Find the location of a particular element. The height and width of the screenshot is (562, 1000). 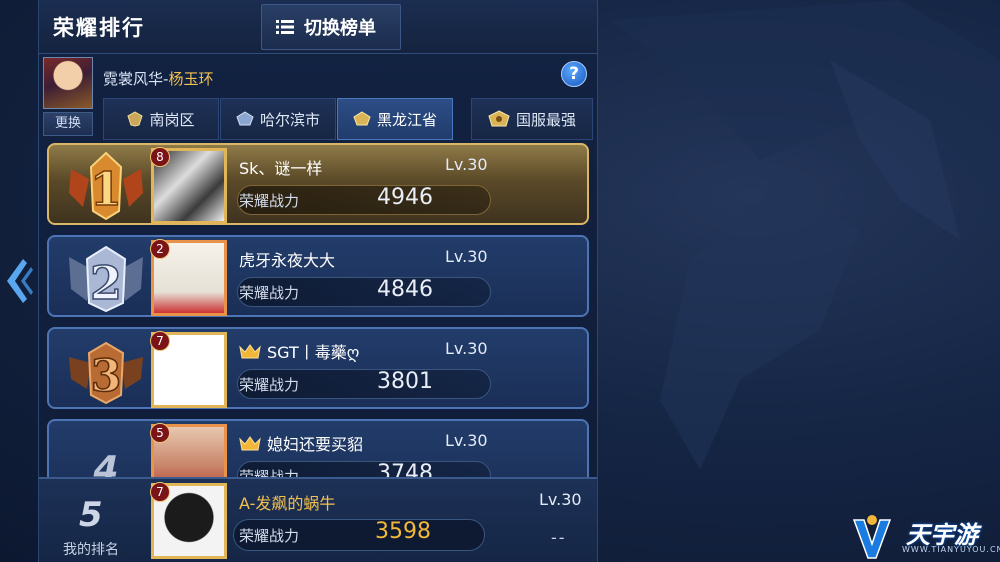

my-rank-label: 我的排名 is located at coordinates (91, 550).